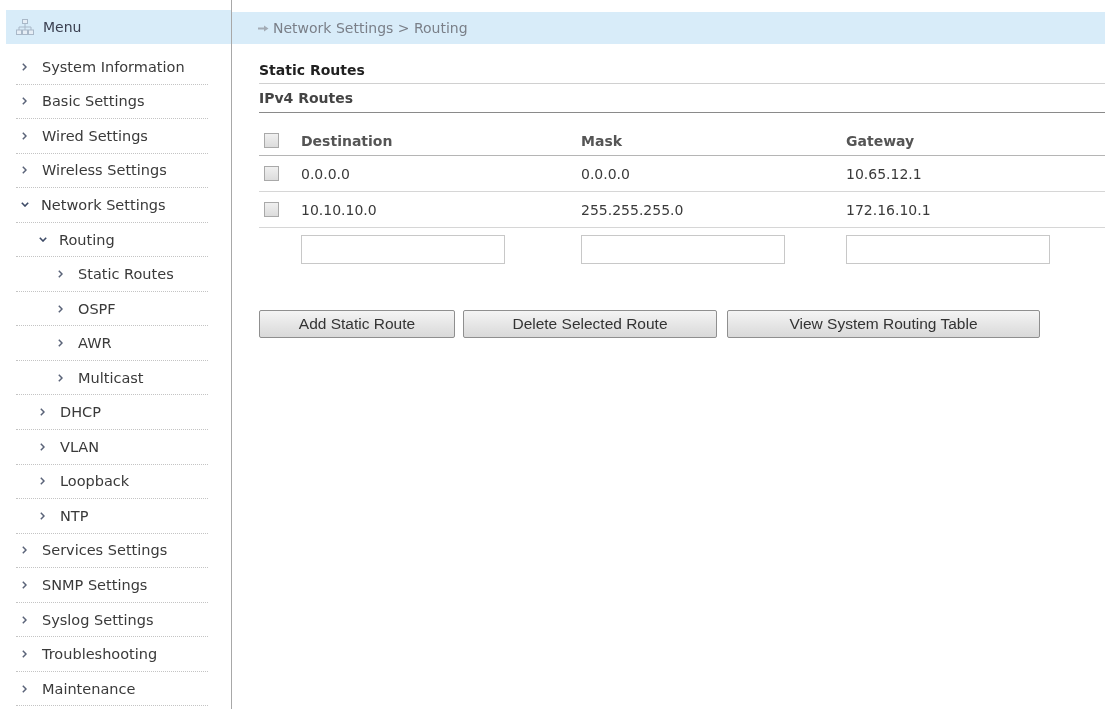 This screenshot has width=1110, height=709. I want to click on select-all-checkbox, so click(271, 140).